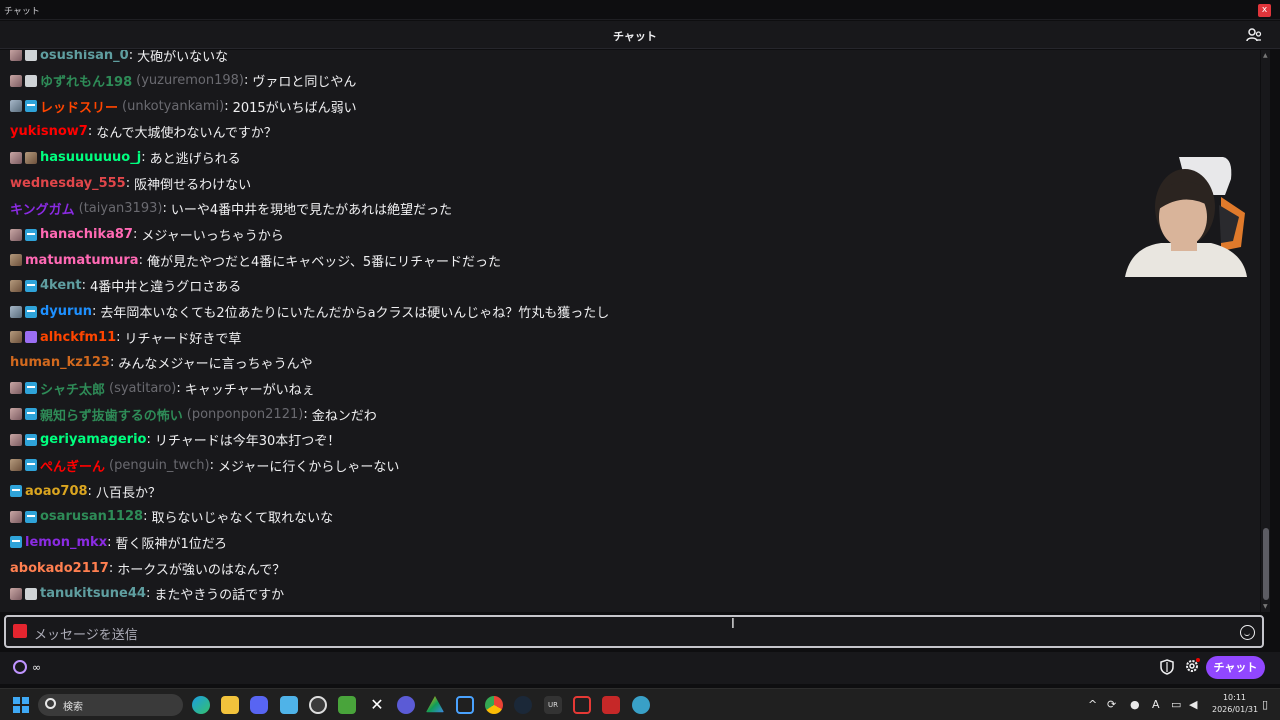 The height and width of the screenshot is (720, 1280). What do you see at coordinates (406, 705) in the screenshot?
I see `controller-app-icon` at bounding box center [406, 705].